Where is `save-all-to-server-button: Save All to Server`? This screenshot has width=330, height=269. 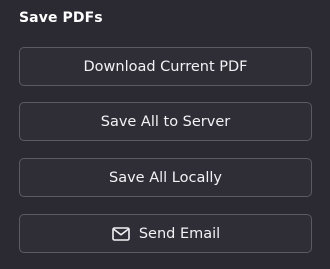 save-all-to-server-button: Save All to Server is located at coordinates (165, 121).